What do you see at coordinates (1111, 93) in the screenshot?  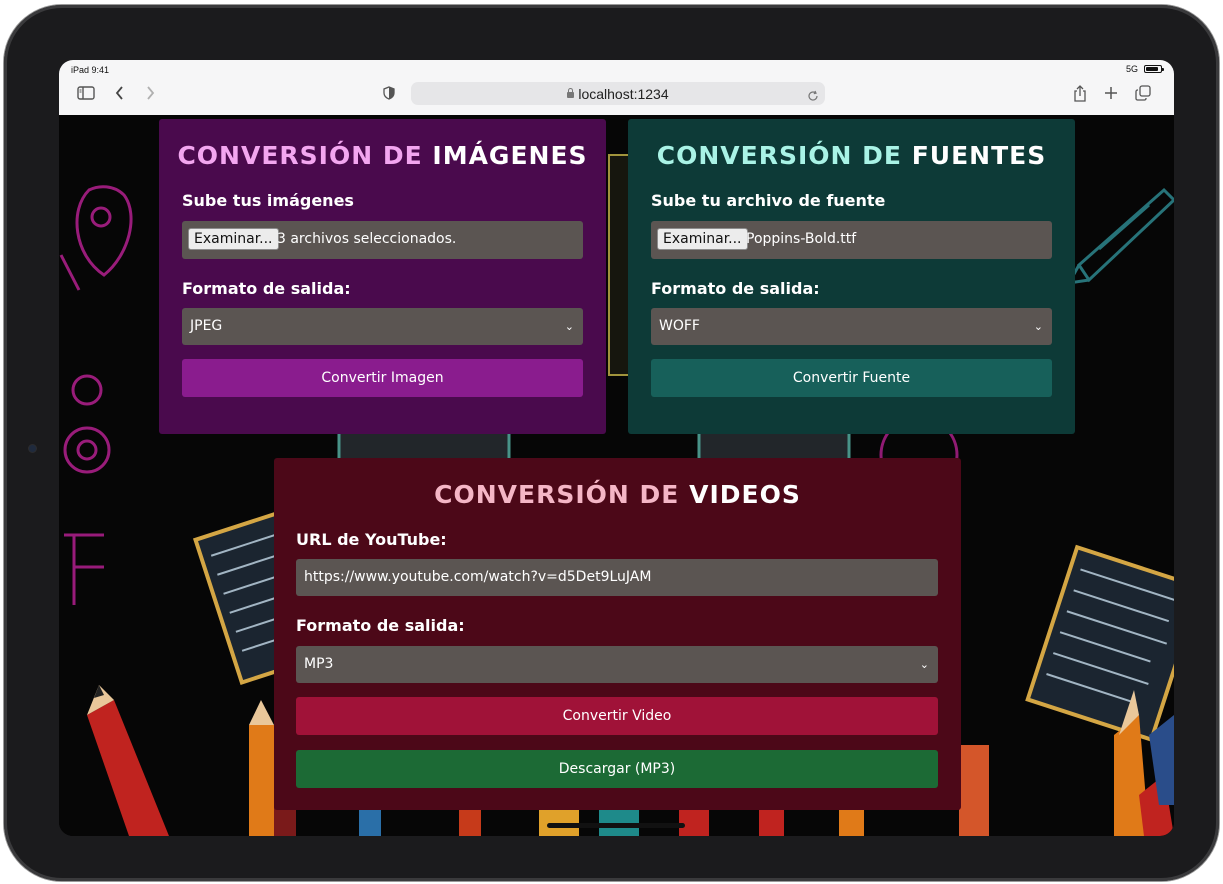 I see `new-tab-icon` at bounding box center [1111, 93].